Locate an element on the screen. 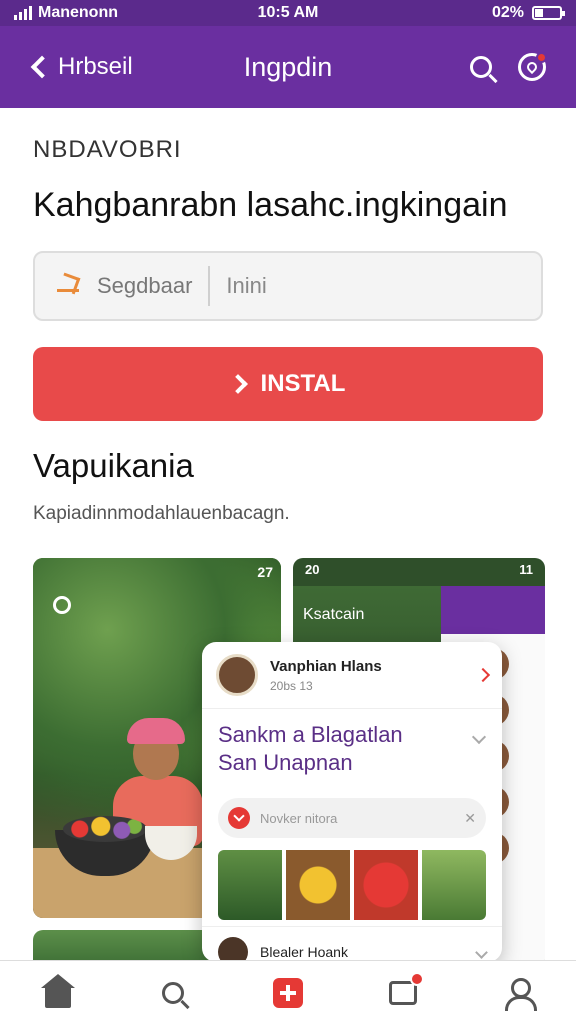  preview-time: 20 is located at coordinates (312, 569).